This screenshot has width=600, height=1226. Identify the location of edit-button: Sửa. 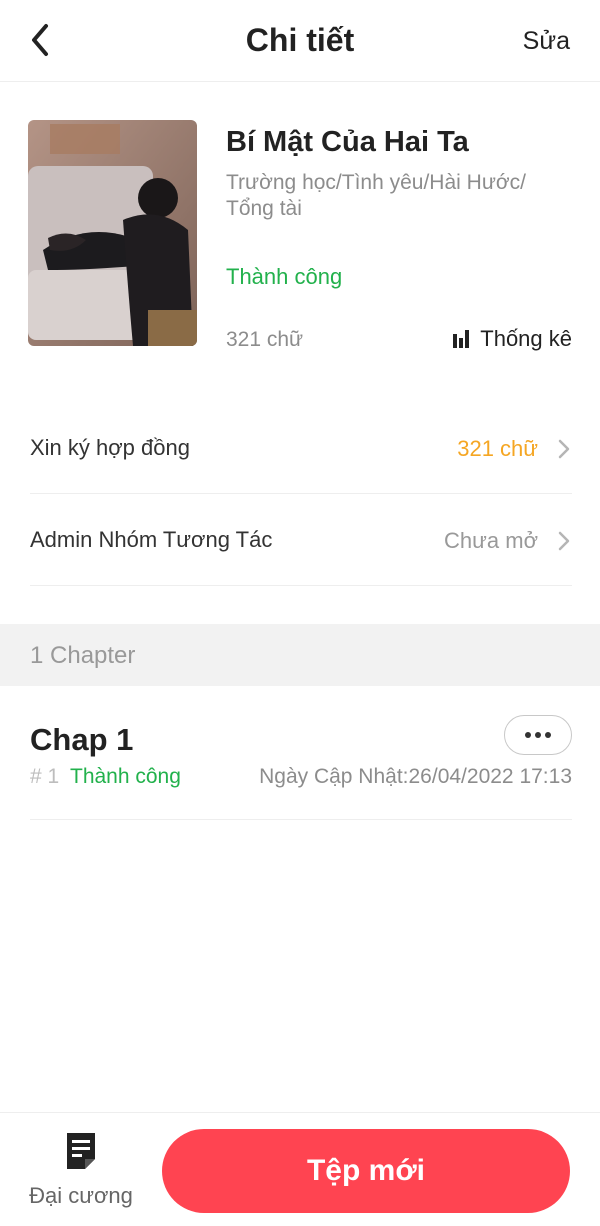
(546, 41).